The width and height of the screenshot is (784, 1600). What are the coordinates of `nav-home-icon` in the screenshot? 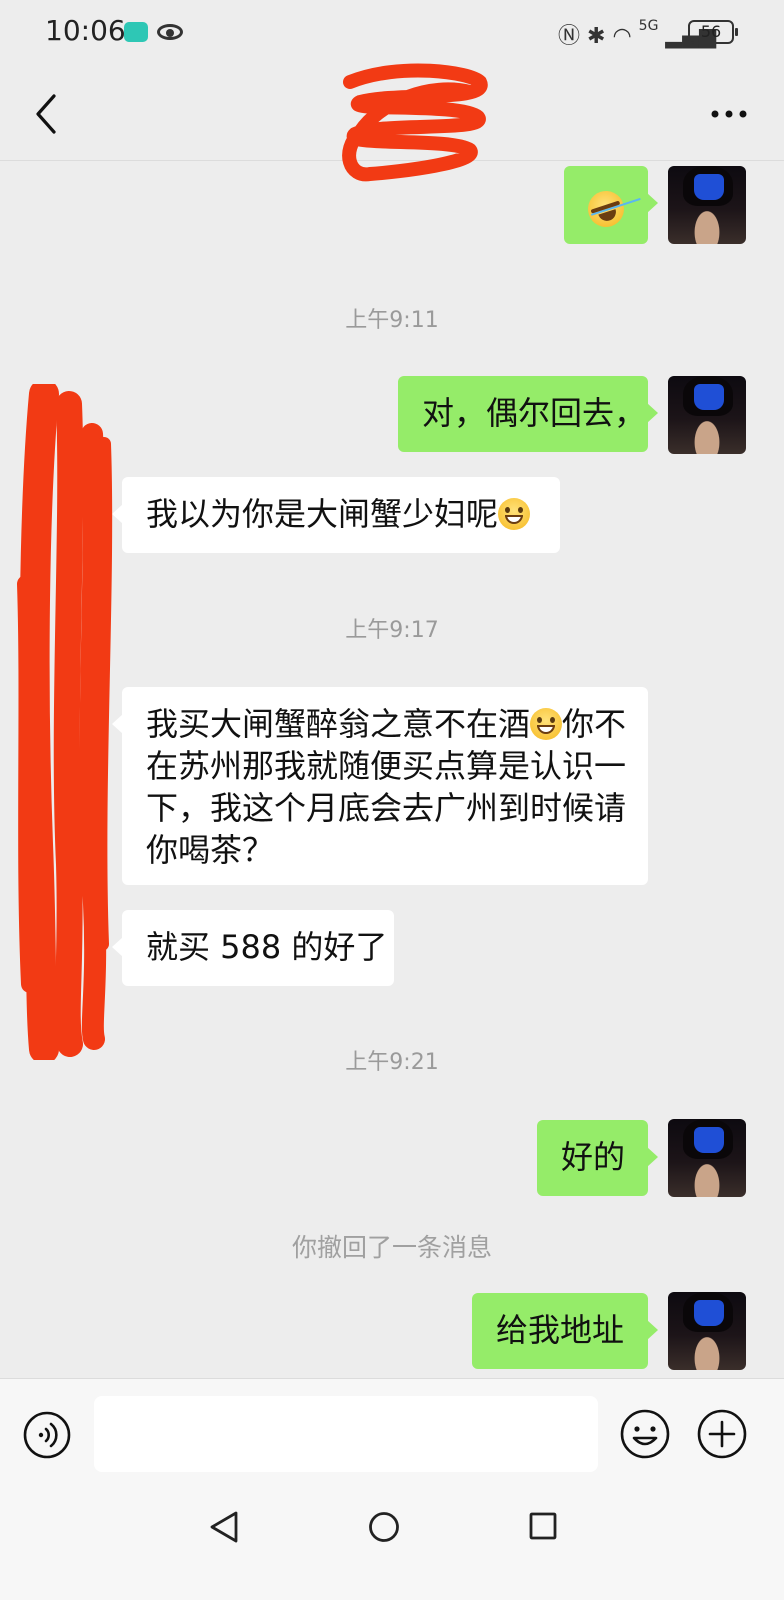 It's located at (384, 1527).